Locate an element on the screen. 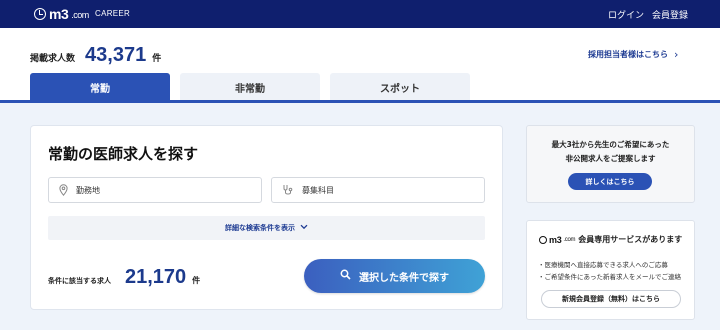 The image size is (720, 330). member-service-title: 会員専用サービスがあります is located at coordinates (630, 239).